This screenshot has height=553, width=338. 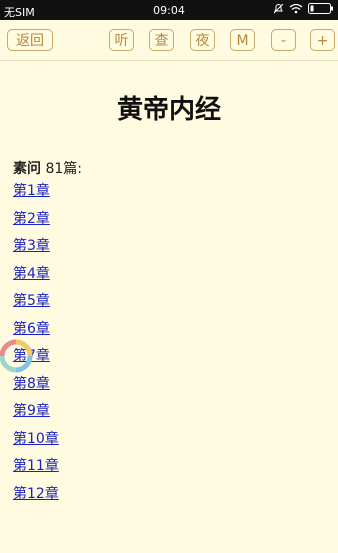 I want to click on list-item: 第11章, so click(x=36, y=469).